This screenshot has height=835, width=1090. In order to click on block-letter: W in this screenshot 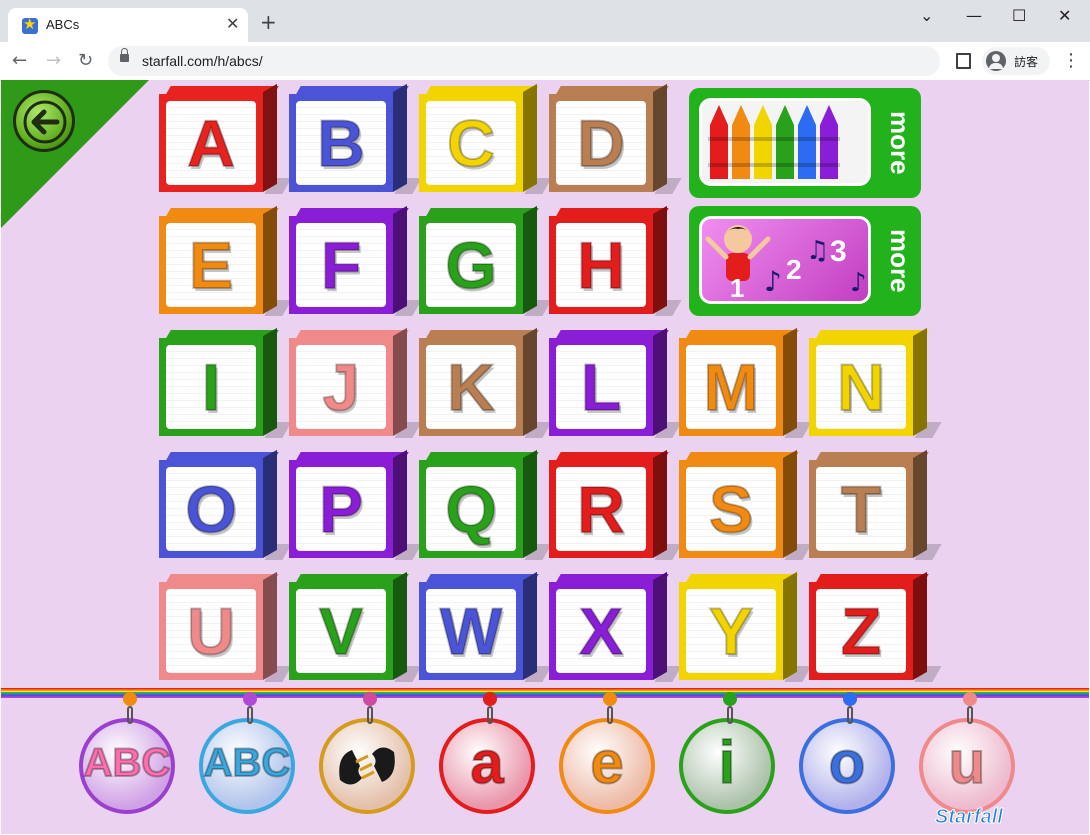, I will do `click(471, 631)`.